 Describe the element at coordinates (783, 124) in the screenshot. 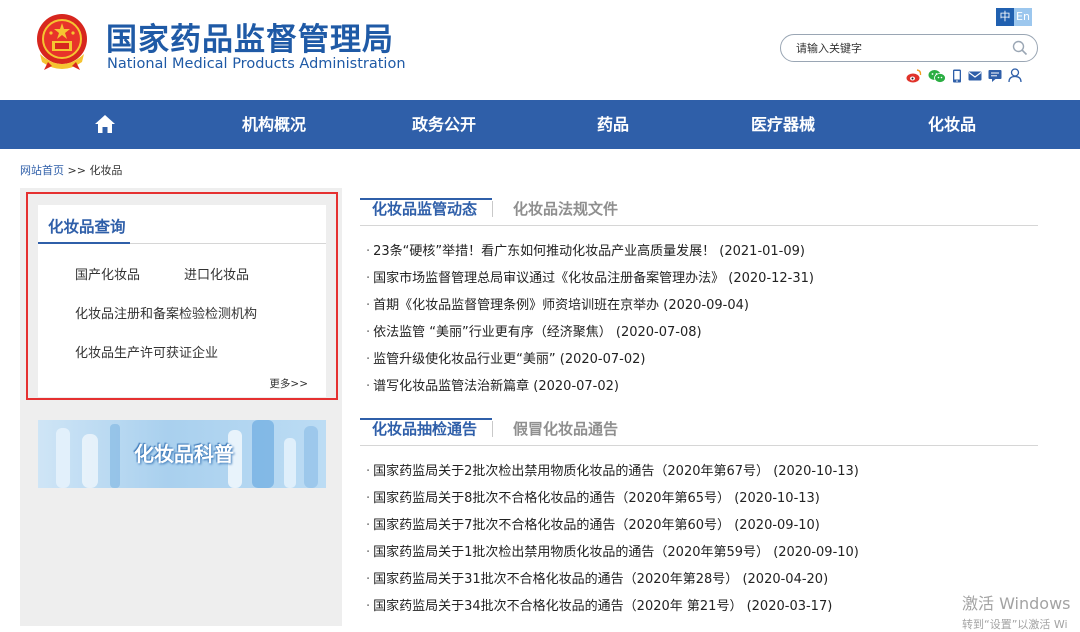

I see `nav-item-medical-devices: 医疗器械` at that location.